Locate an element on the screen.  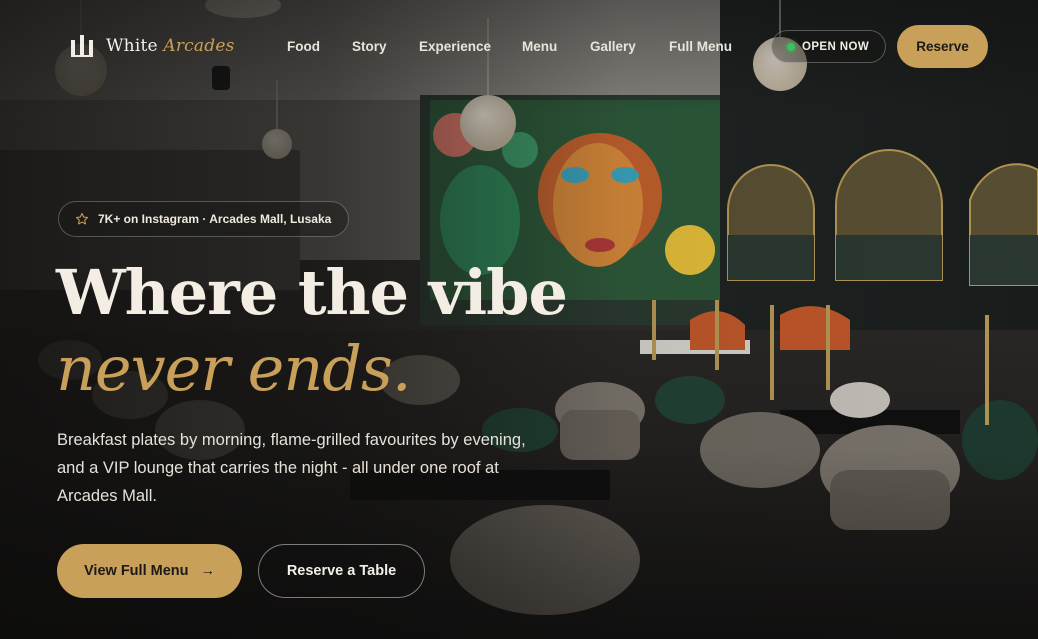
hero-headline-accent: never ends. is located at coordinates (234, 368).